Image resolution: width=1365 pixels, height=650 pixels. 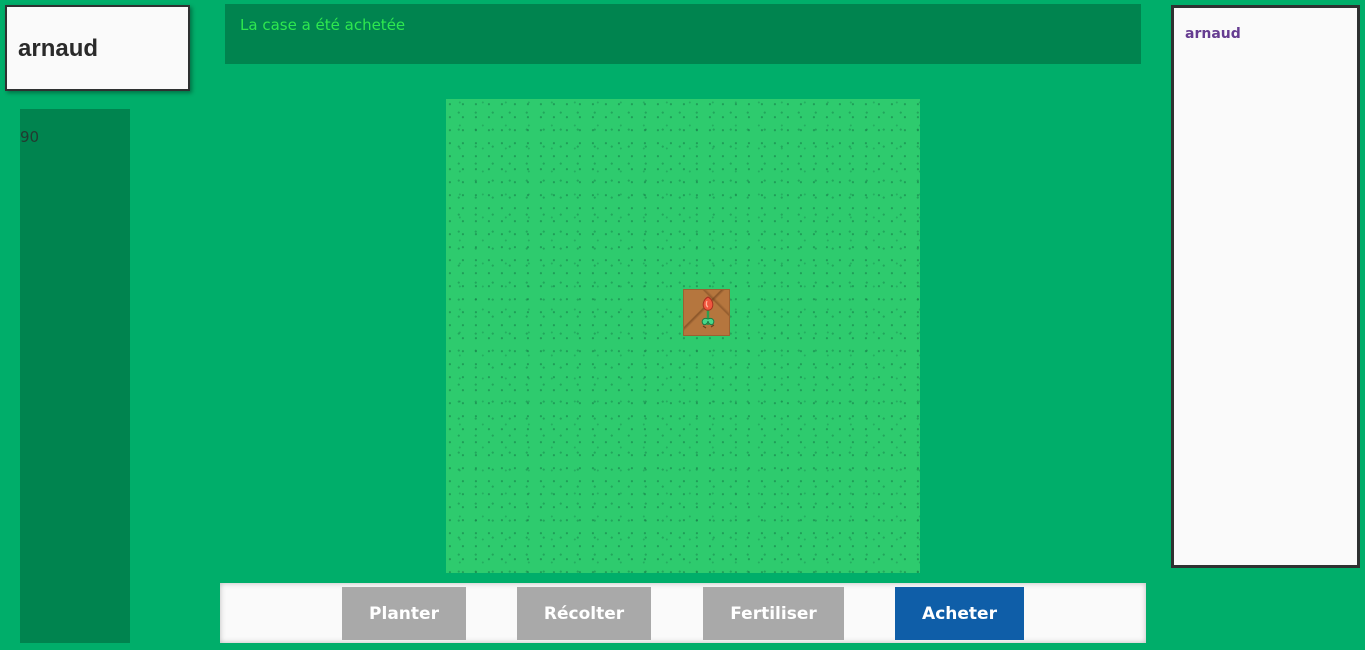 I want to click on fertilize-button: Fertiliser, so click(x=773, y=613).